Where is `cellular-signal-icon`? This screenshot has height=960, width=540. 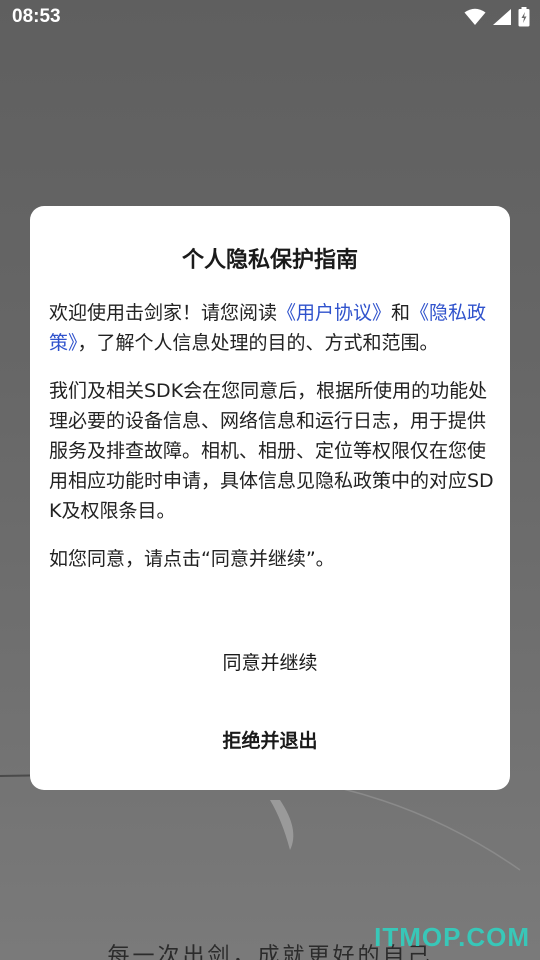 cellular-signal-icon is located at coordinates (502, 17).